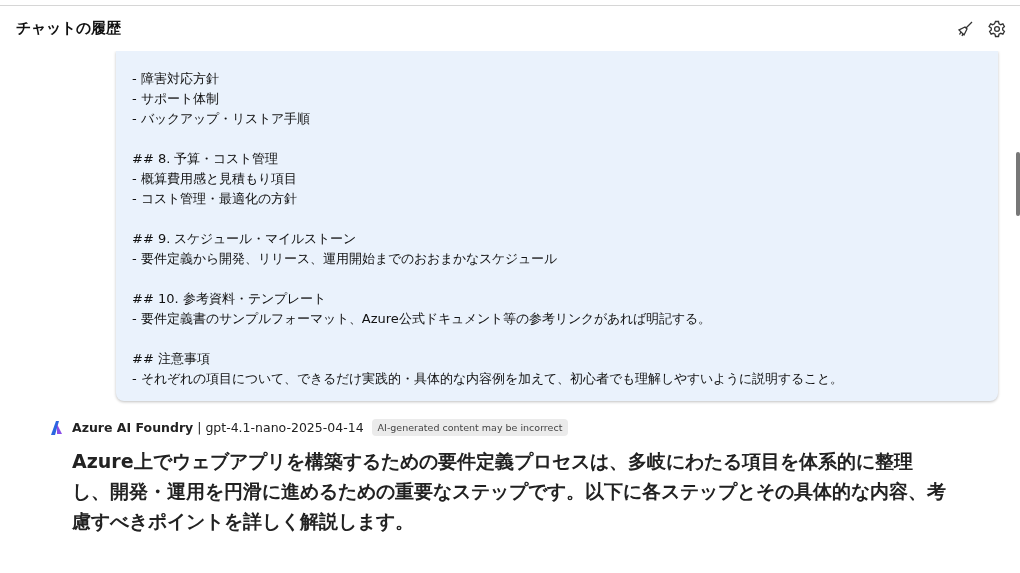 The width and height of the screenshot is (1020, 573). Describe the element at coordinates (470, 427) in the screenshot. I see `disclaimer-badge: AI-generated content may be incorrect` at that location.